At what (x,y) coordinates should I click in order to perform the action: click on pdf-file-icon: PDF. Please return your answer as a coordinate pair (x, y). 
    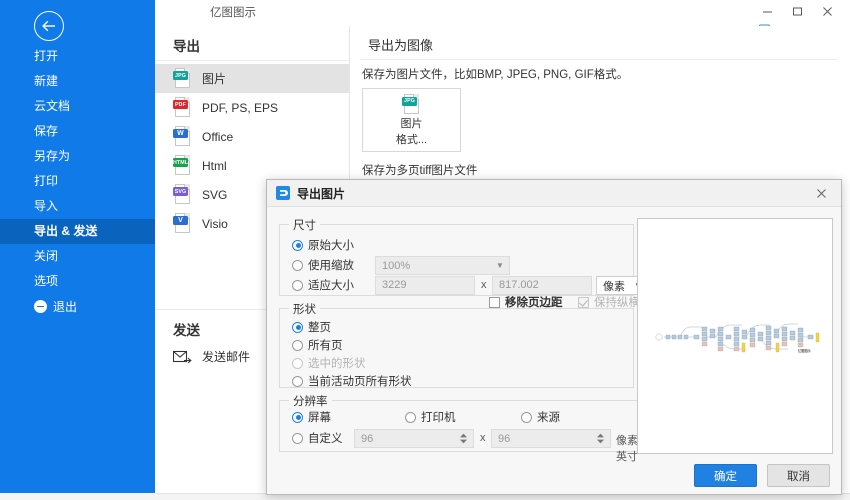
    Looking at the image, I should click on (182, 107).